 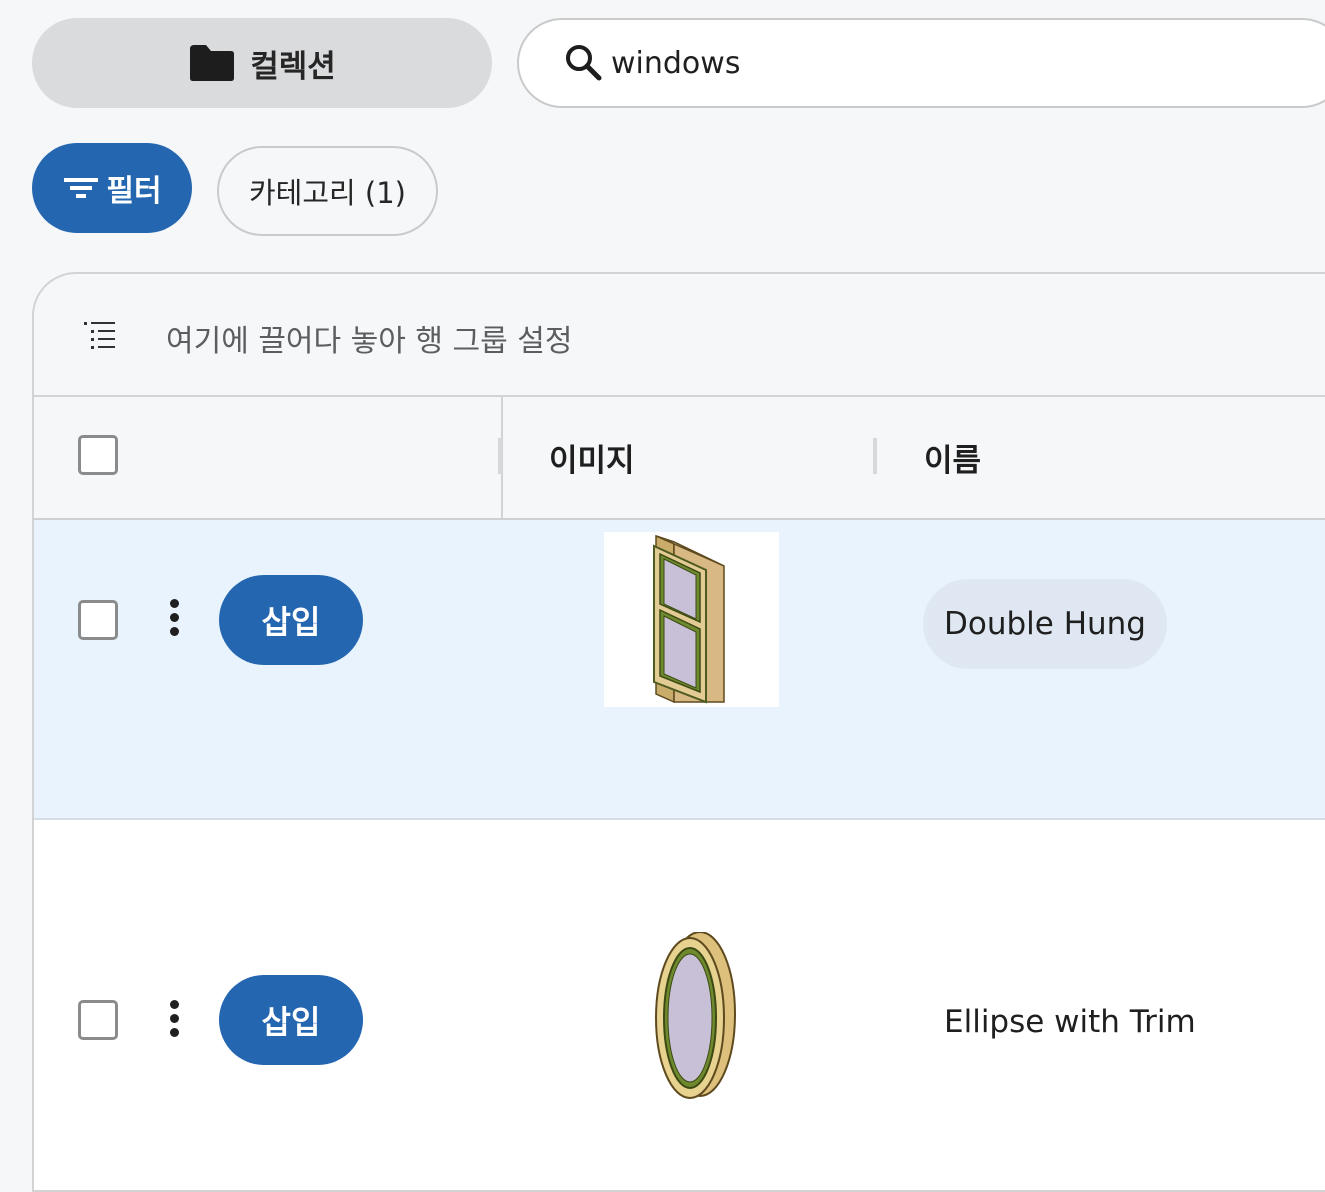 I want to click on collections-button: 컬렉션, so click(x=262, y=63).